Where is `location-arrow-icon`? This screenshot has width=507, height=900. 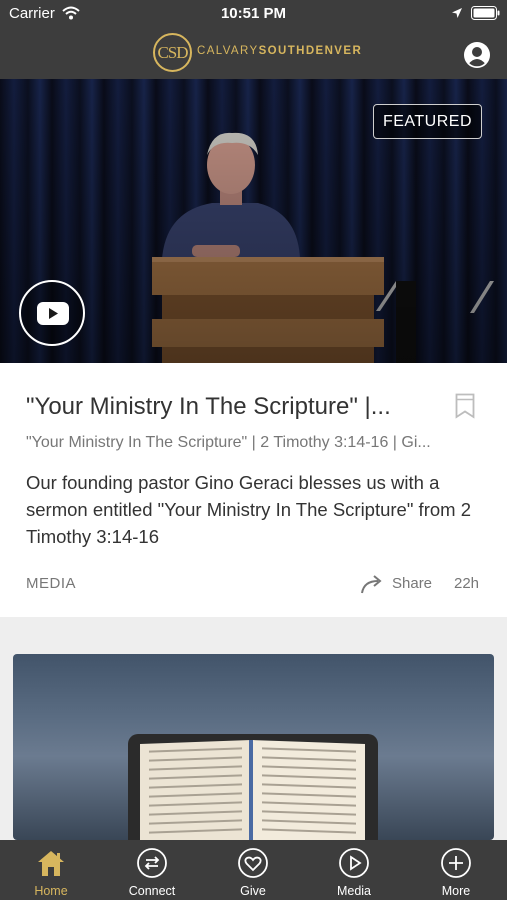 location-arrow-icon is located at coordinates (457, 13).